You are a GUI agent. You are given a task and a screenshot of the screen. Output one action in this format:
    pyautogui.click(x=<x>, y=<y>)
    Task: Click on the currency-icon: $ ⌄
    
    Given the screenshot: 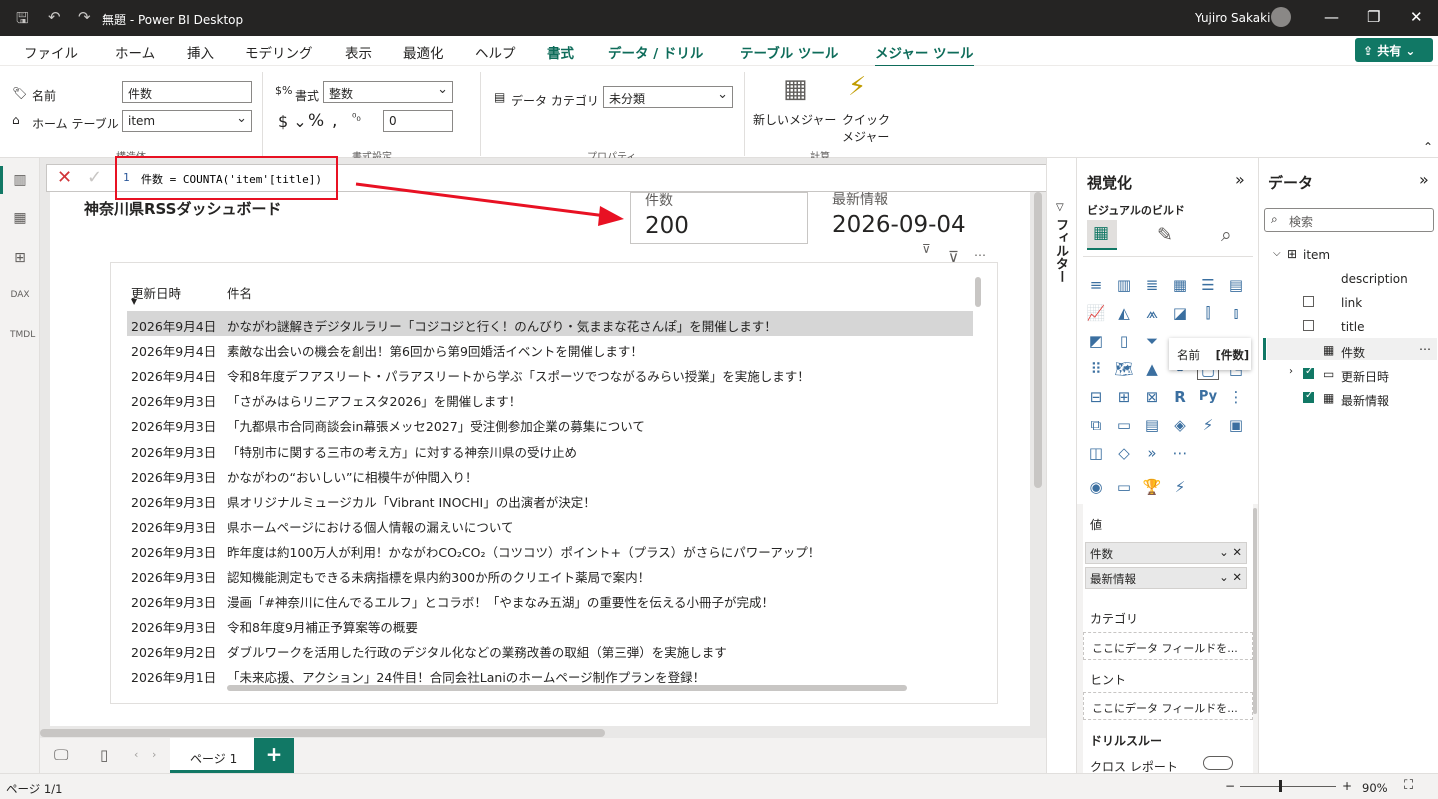 What is the action you would take?
    pyautogui.click(x=292, y=121)
    